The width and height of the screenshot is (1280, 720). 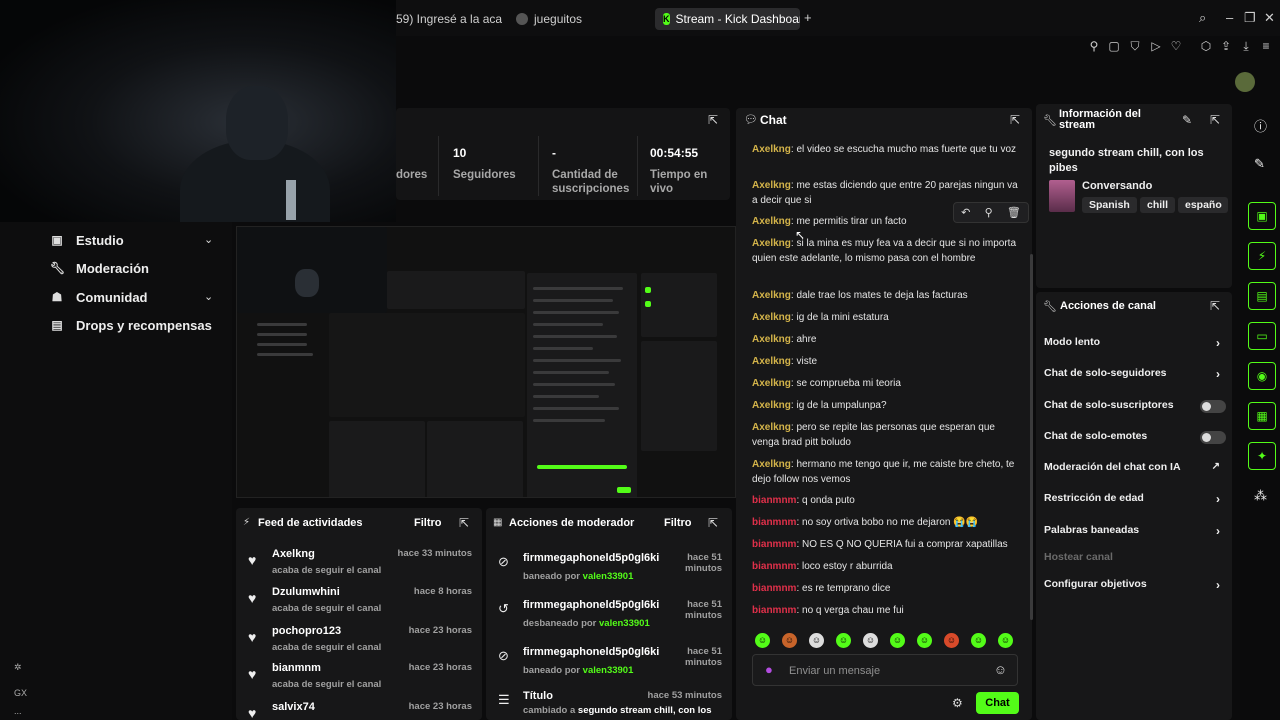 What do you see at coordinates (822, 566) in the screenshot?
I see `chat-message: bianmnm: loco estoy r aburrida` at bounding box center [822, 566].